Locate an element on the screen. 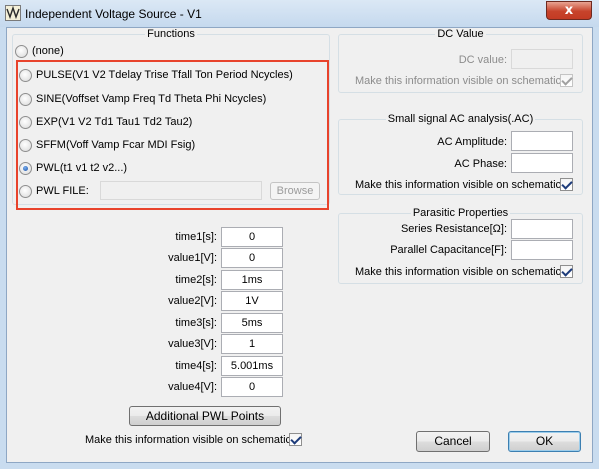 The image size is (599, 469). ac-phase-input is located at coordinates (542, 163).